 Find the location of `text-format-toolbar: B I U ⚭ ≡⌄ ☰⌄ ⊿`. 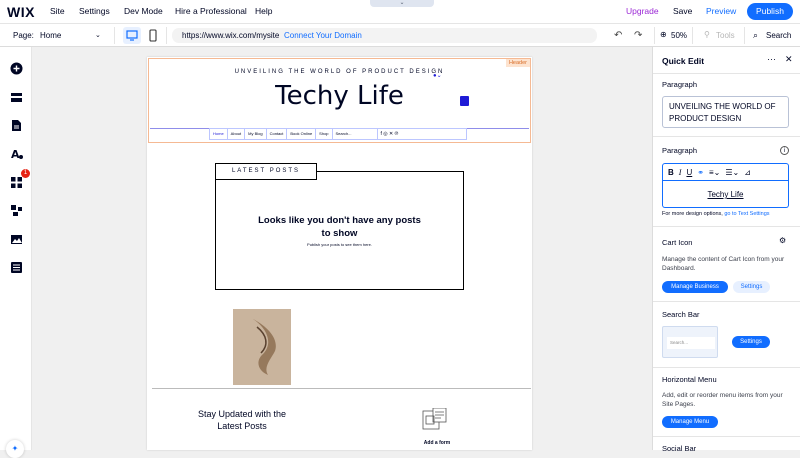

text-format-toolbar: B I U ⚭ ≡⌄ ☰⌄ ⊿ is located at coordinates (725, 172).